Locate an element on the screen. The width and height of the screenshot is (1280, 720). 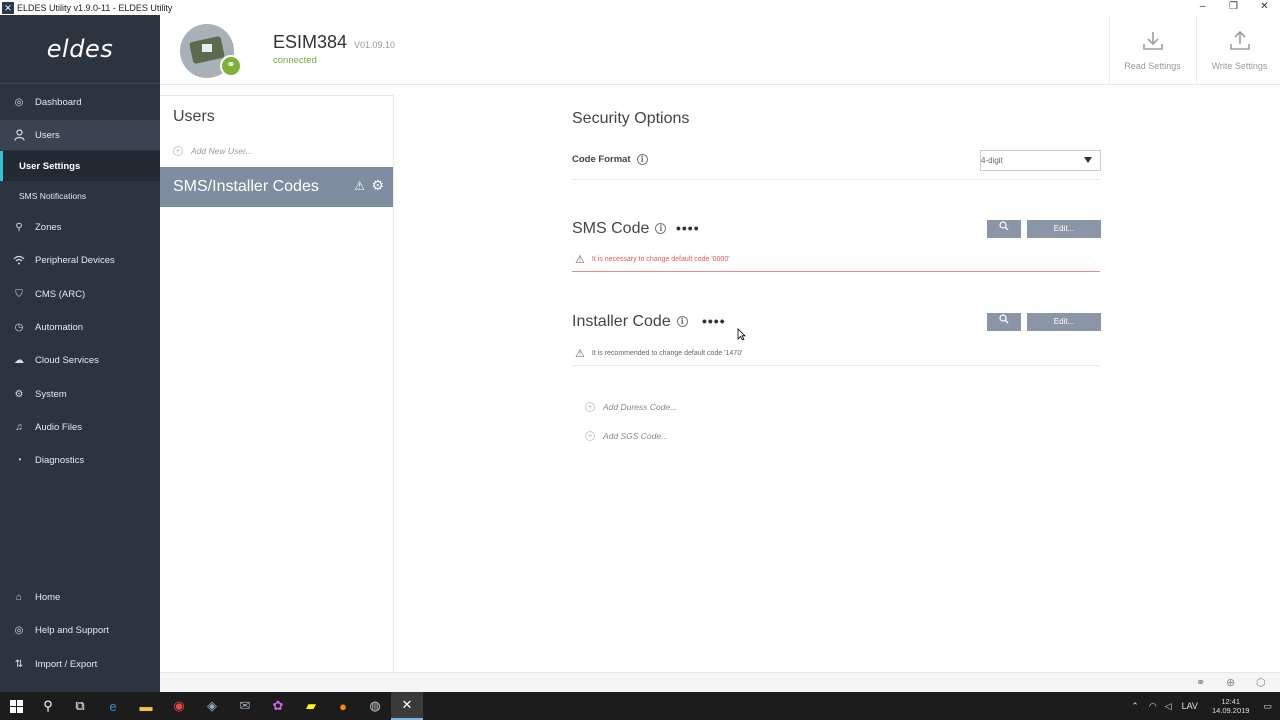
installer-code-title: Installer Code i is located at coordinates (630, 322).